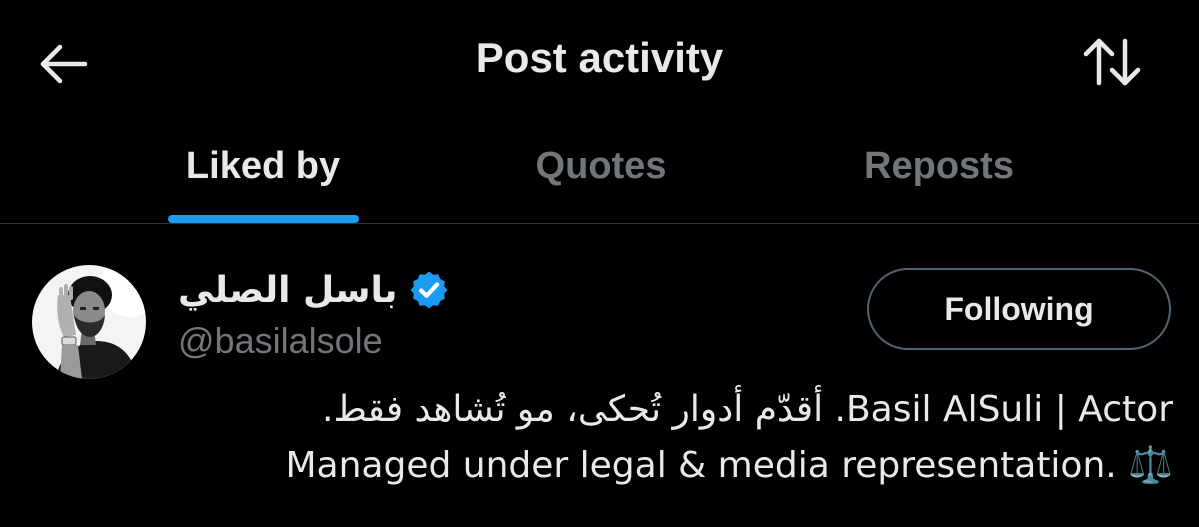  I want to click on arrow-left-icon, so click(64, 64).